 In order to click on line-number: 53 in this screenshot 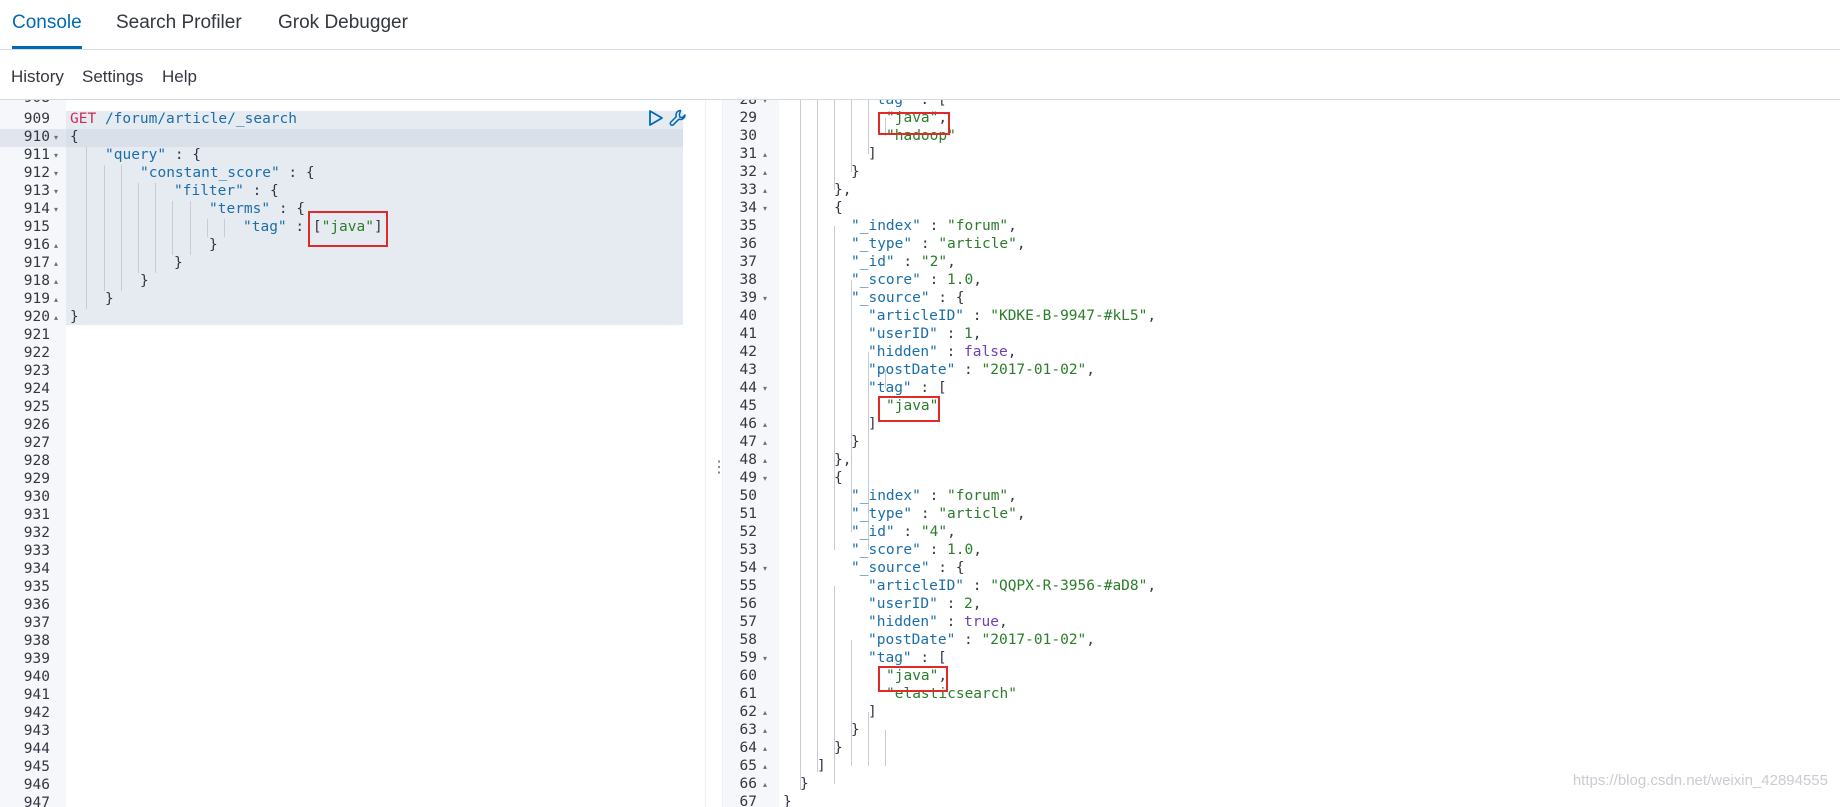, I will do `click(748, 550)`.